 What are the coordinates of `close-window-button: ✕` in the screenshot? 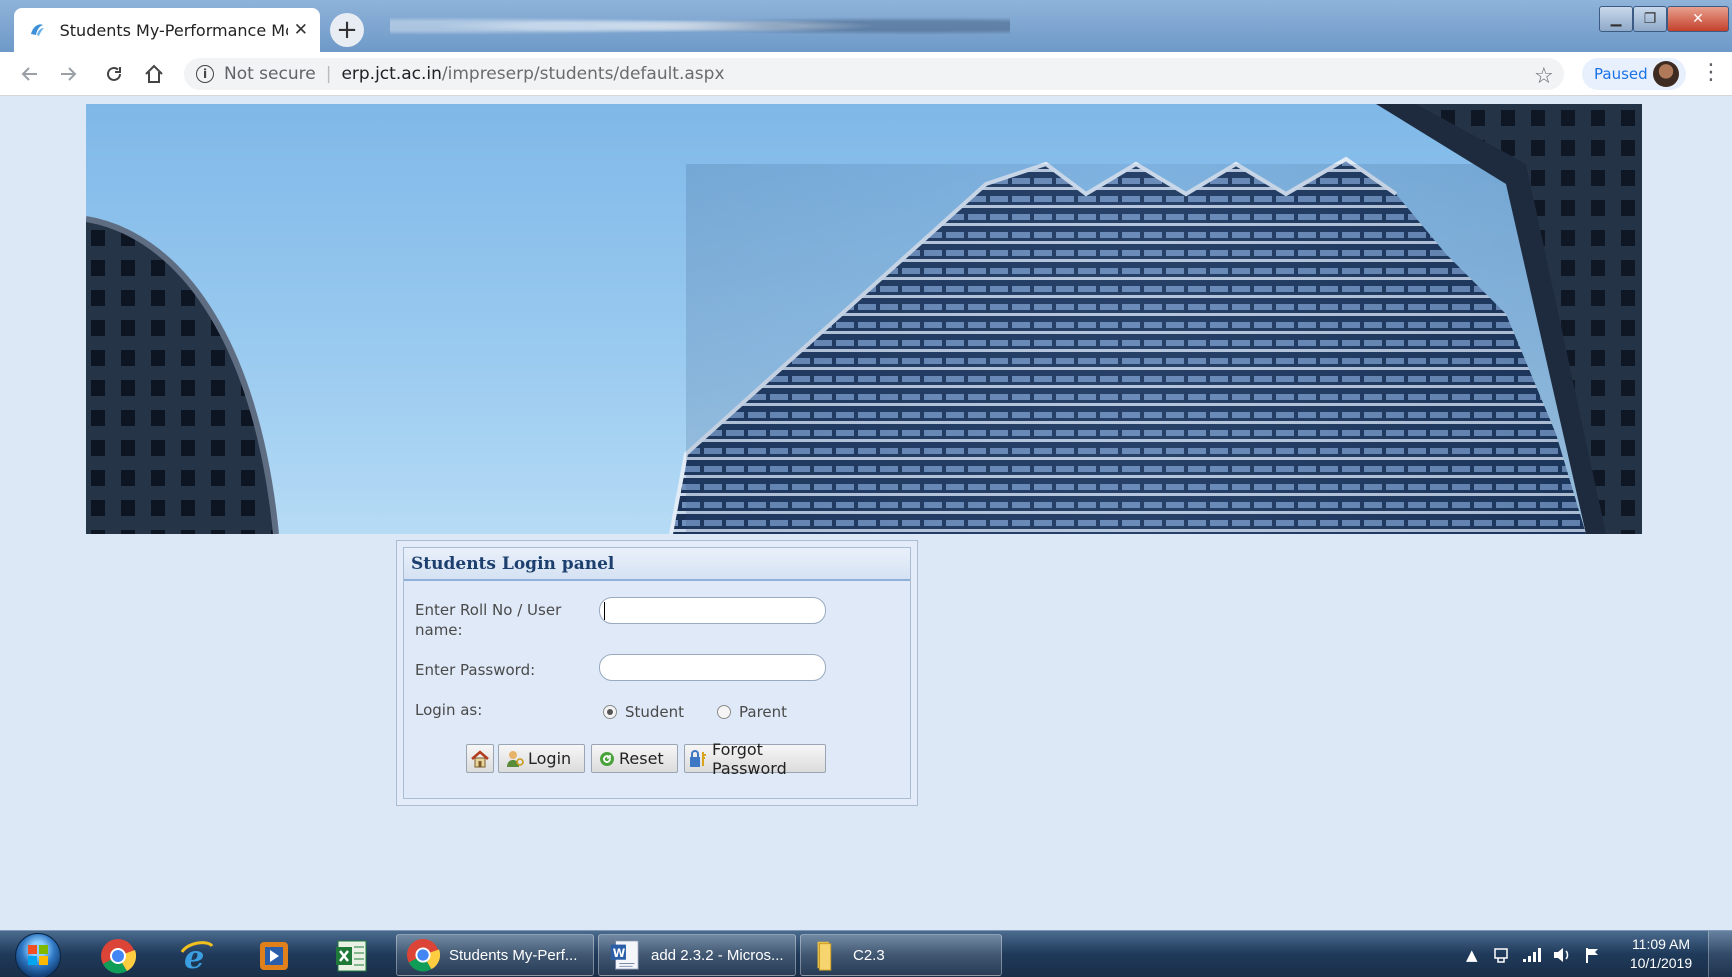 It's located at (1698, 19).